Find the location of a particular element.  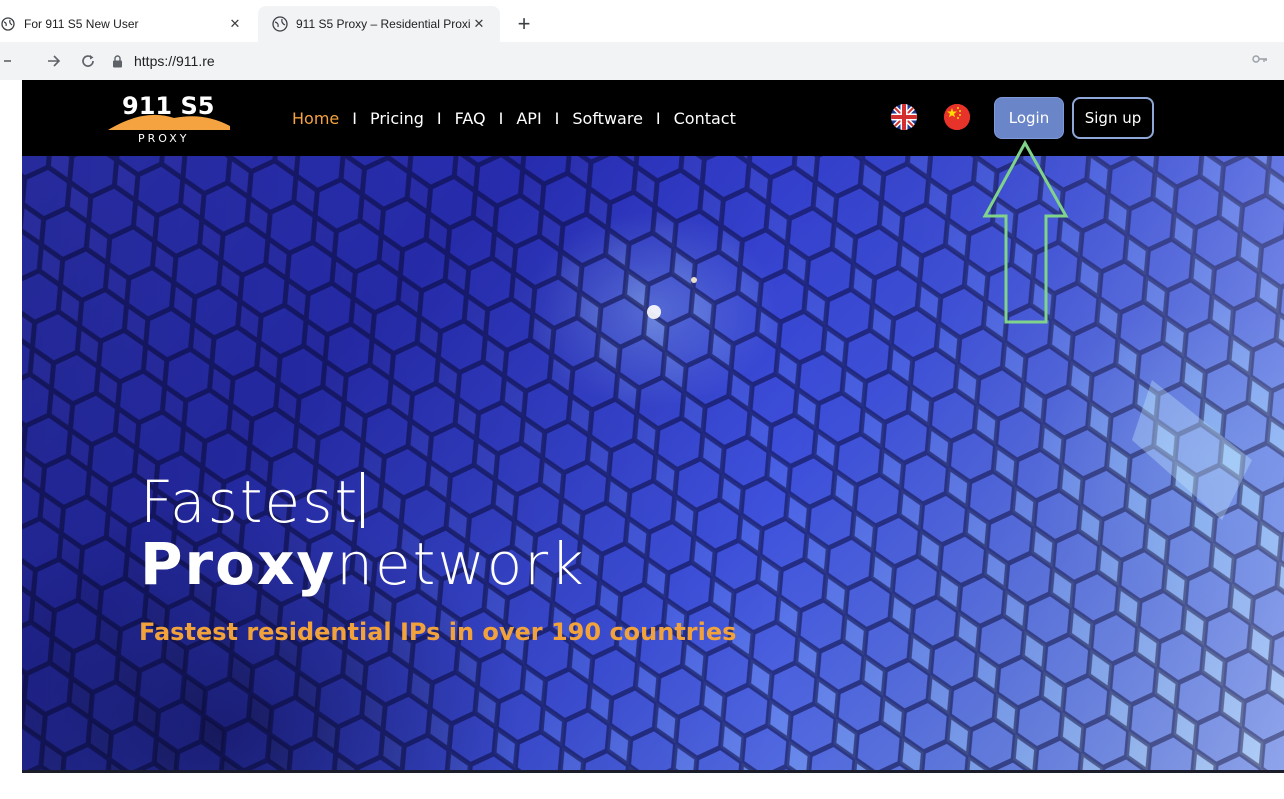

key-icon is located at coordinates (1260, 61).